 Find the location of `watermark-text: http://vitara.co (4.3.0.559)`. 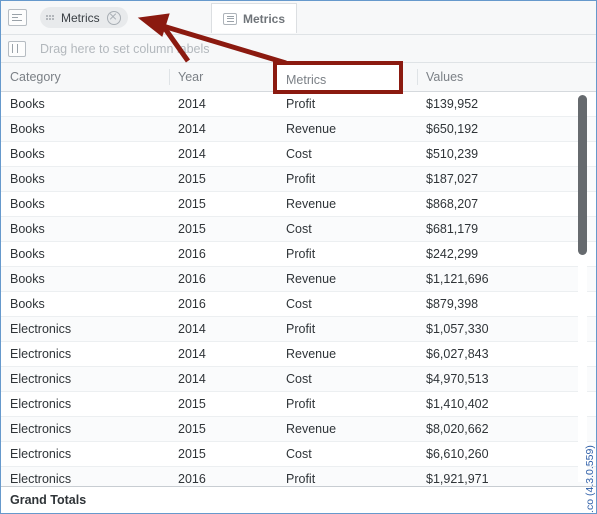

watermark-text: http://vitara.co (4.3.0.559) is located at coordinates (590, 479).